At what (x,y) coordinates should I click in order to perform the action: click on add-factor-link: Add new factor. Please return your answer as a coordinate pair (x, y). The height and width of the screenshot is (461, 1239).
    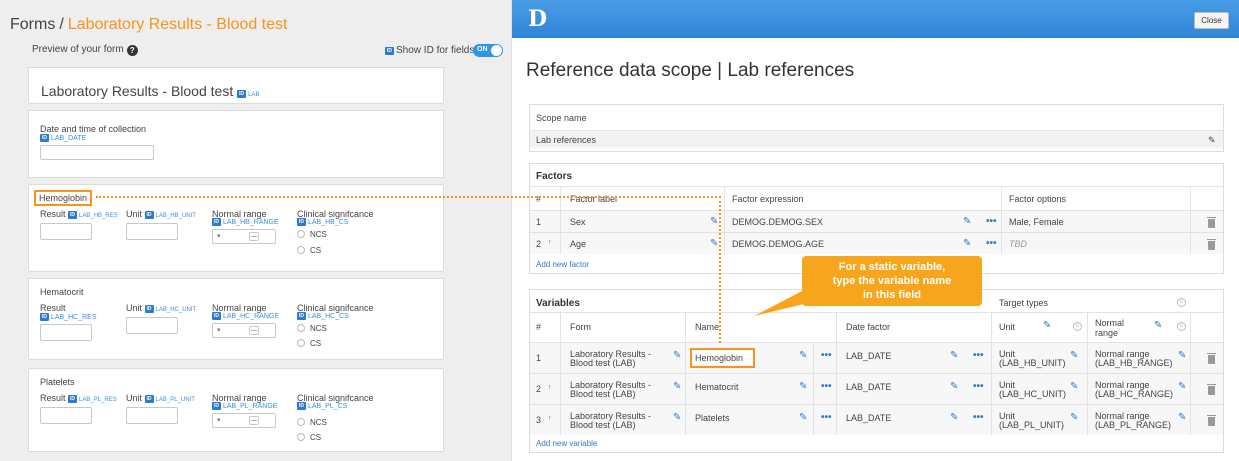
    Looking at the image, I should click on (562, 264).